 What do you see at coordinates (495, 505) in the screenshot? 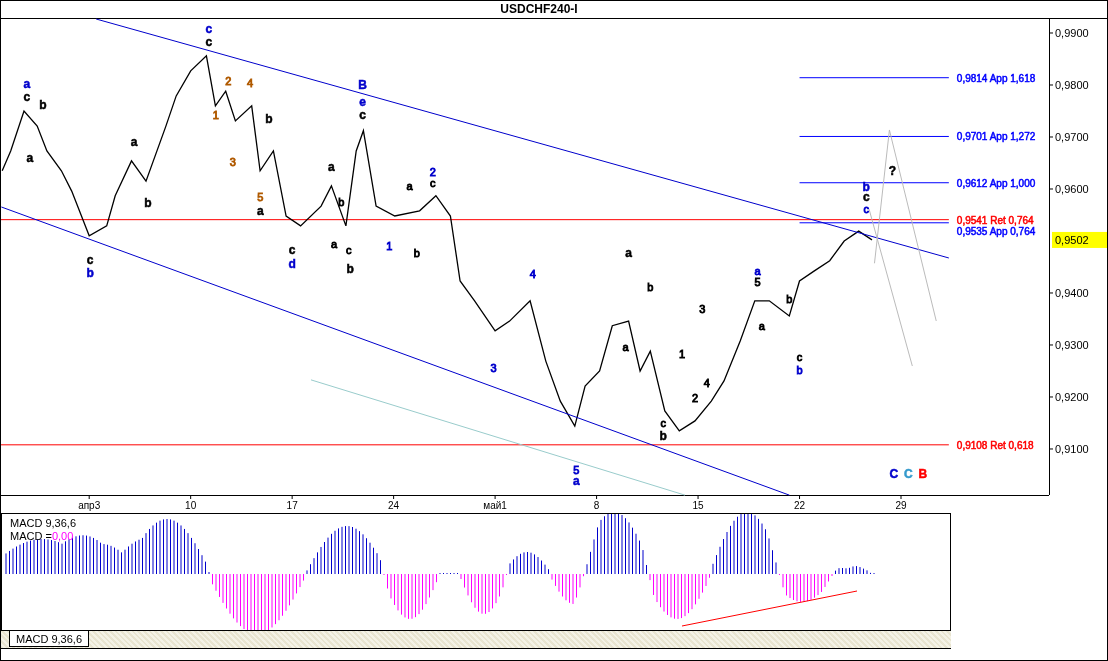
I see `date-label: май1` at bounding box center [495, 505].